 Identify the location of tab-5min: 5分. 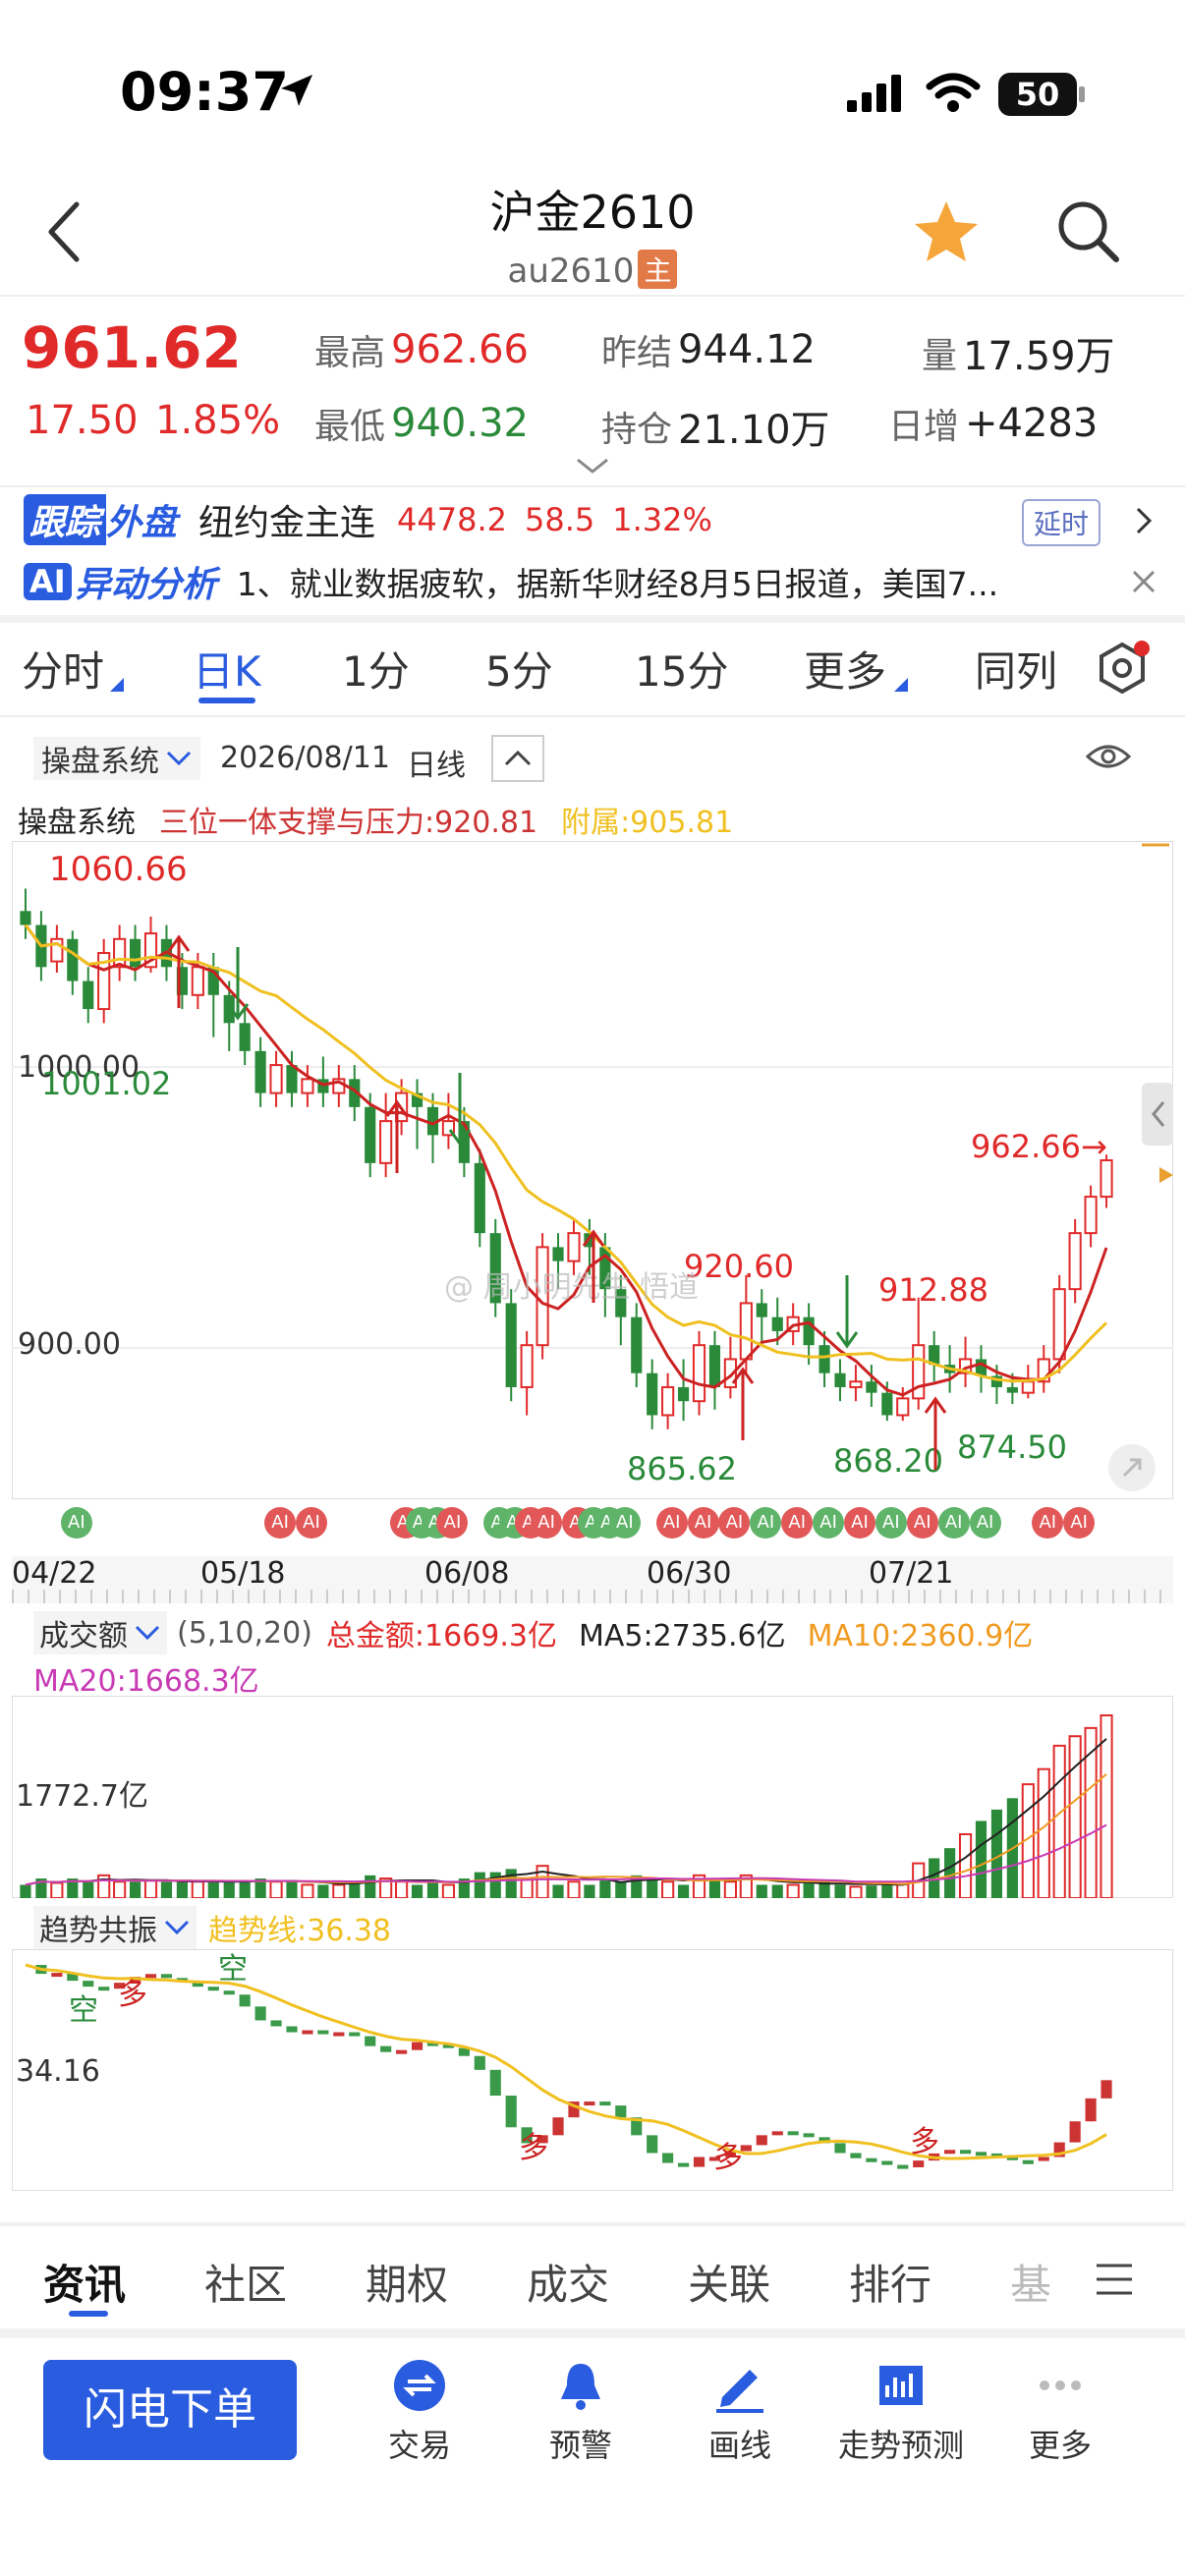
(519, 669).